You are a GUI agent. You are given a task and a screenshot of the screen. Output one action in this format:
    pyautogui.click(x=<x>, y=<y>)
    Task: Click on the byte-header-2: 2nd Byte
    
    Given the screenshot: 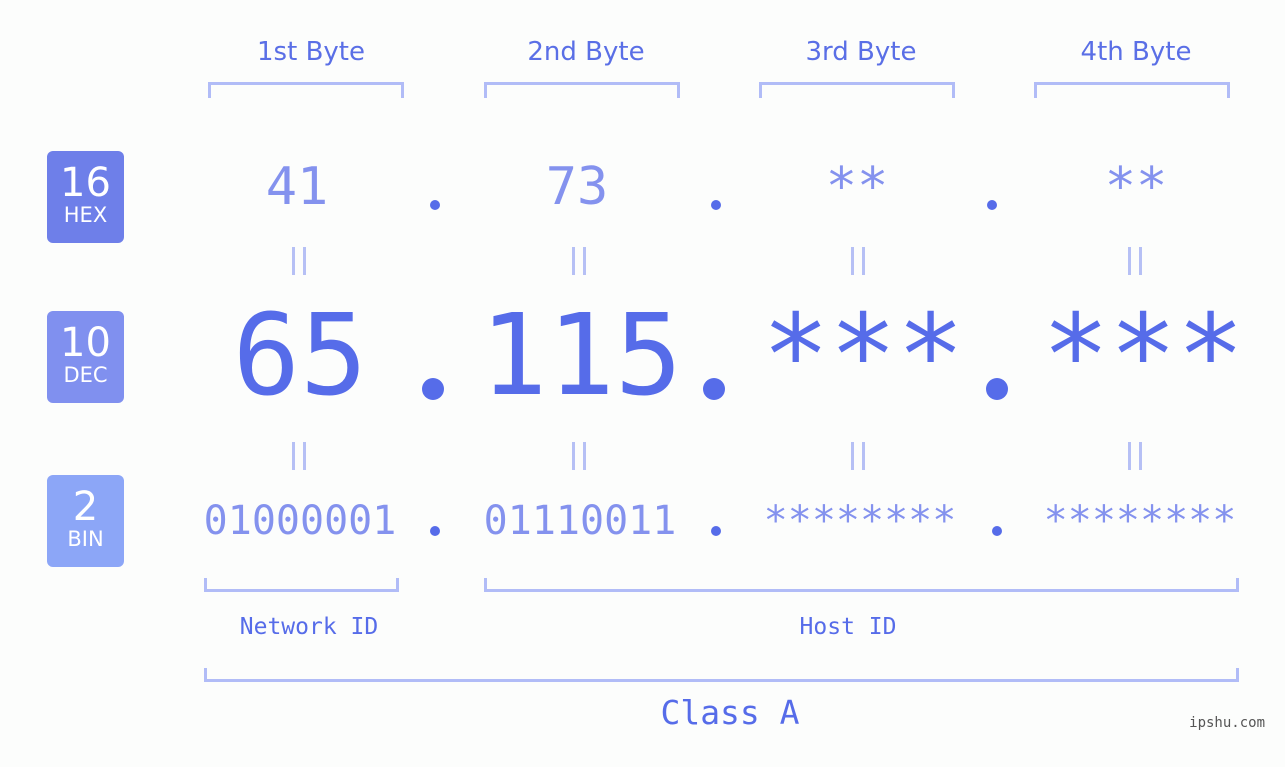 What is the action you would take?
    pyautogui.click(x=586, y=52)
    